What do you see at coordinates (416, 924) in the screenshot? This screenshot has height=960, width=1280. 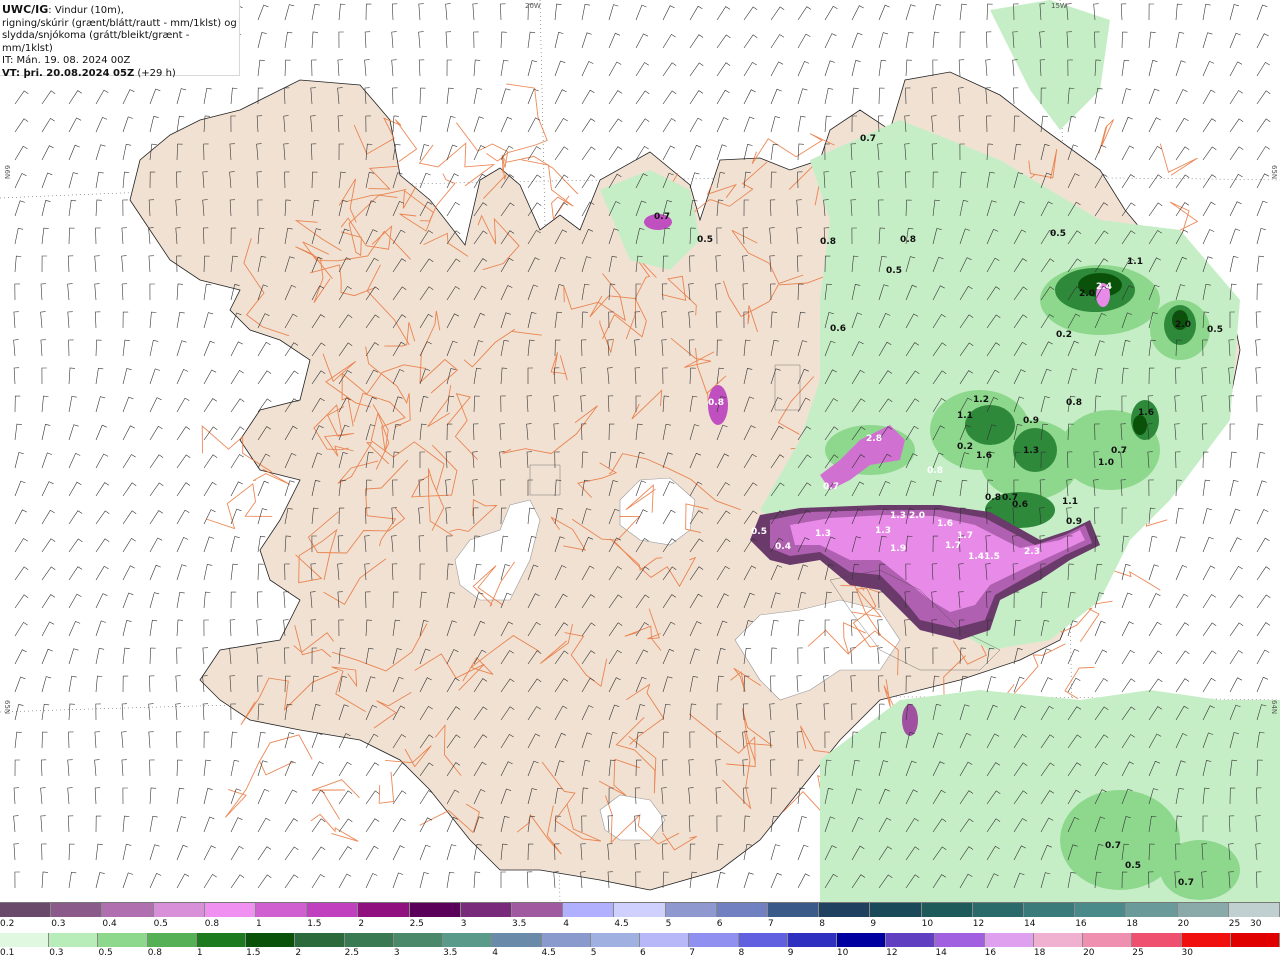 I see `legend-tick-label: 2.5` at bounding box center [416, 924].